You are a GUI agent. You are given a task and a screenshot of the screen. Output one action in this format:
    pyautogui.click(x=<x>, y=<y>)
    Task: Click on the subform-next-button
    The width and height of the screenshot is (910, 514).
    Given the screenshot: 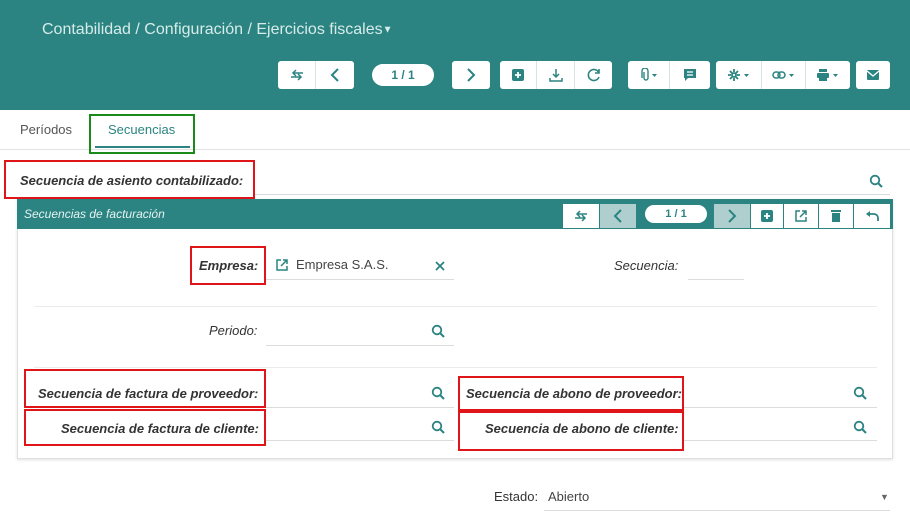 What is the action you would take?
    pyautogui.click(x=732, y=216)
    